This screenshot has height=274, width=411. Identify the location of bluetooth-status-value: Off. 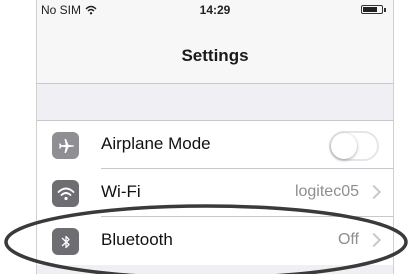
(348, 239).